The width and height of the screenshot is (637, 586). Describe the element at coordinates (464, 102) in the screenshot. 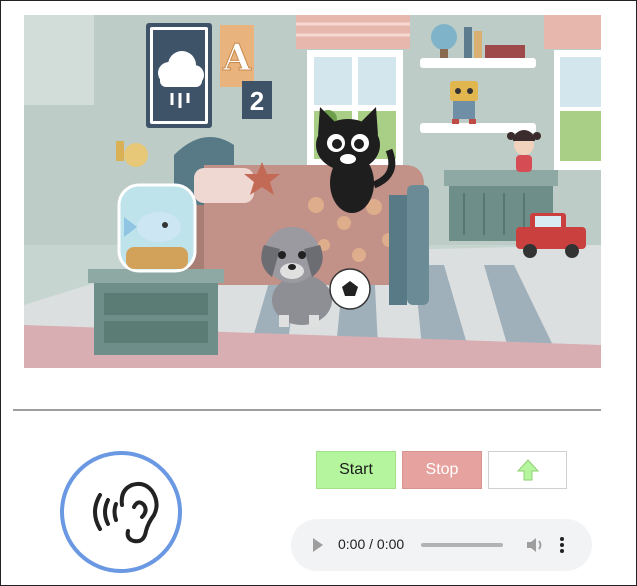

I see `robot-toy` at that location.